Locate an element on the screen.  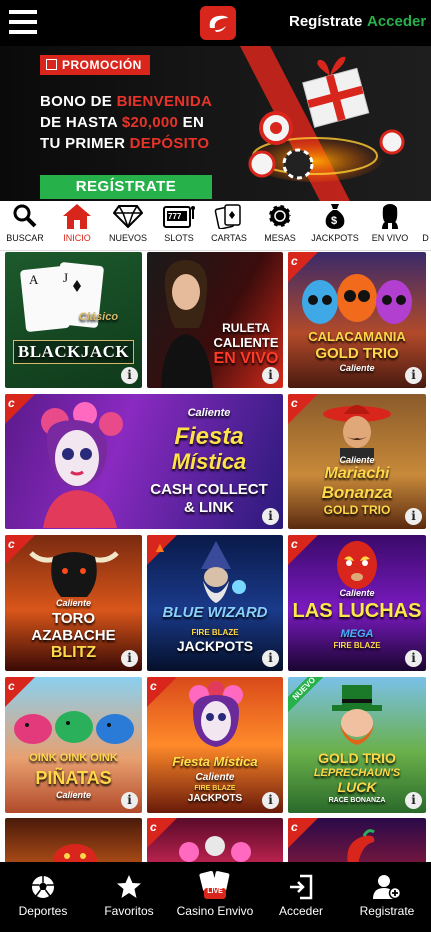
category-cards: CARTAS is located at coordinates (229, 226).